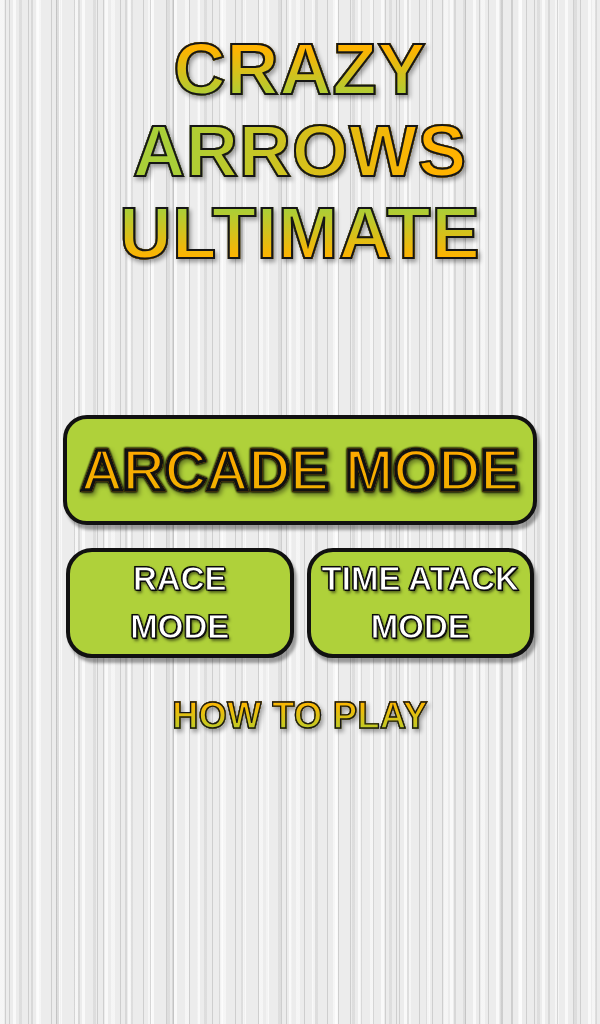 The height and width of the screenshot is (1024, 600). I want to click on mode-button: ARCADE MODE, so click(300, 470).